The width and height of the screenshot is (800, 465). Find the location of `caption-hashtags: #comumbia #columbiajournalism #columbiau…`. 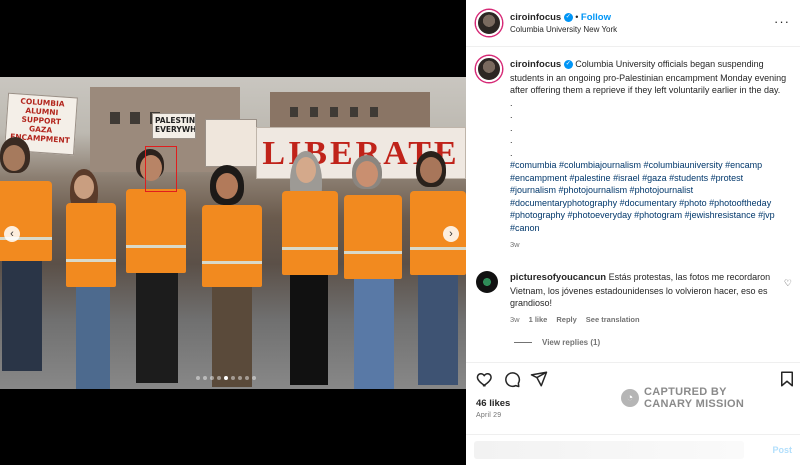

caption-hashtags: #comumbia #columbiajournalism #columbiau… is located at coordinates (649, 196).